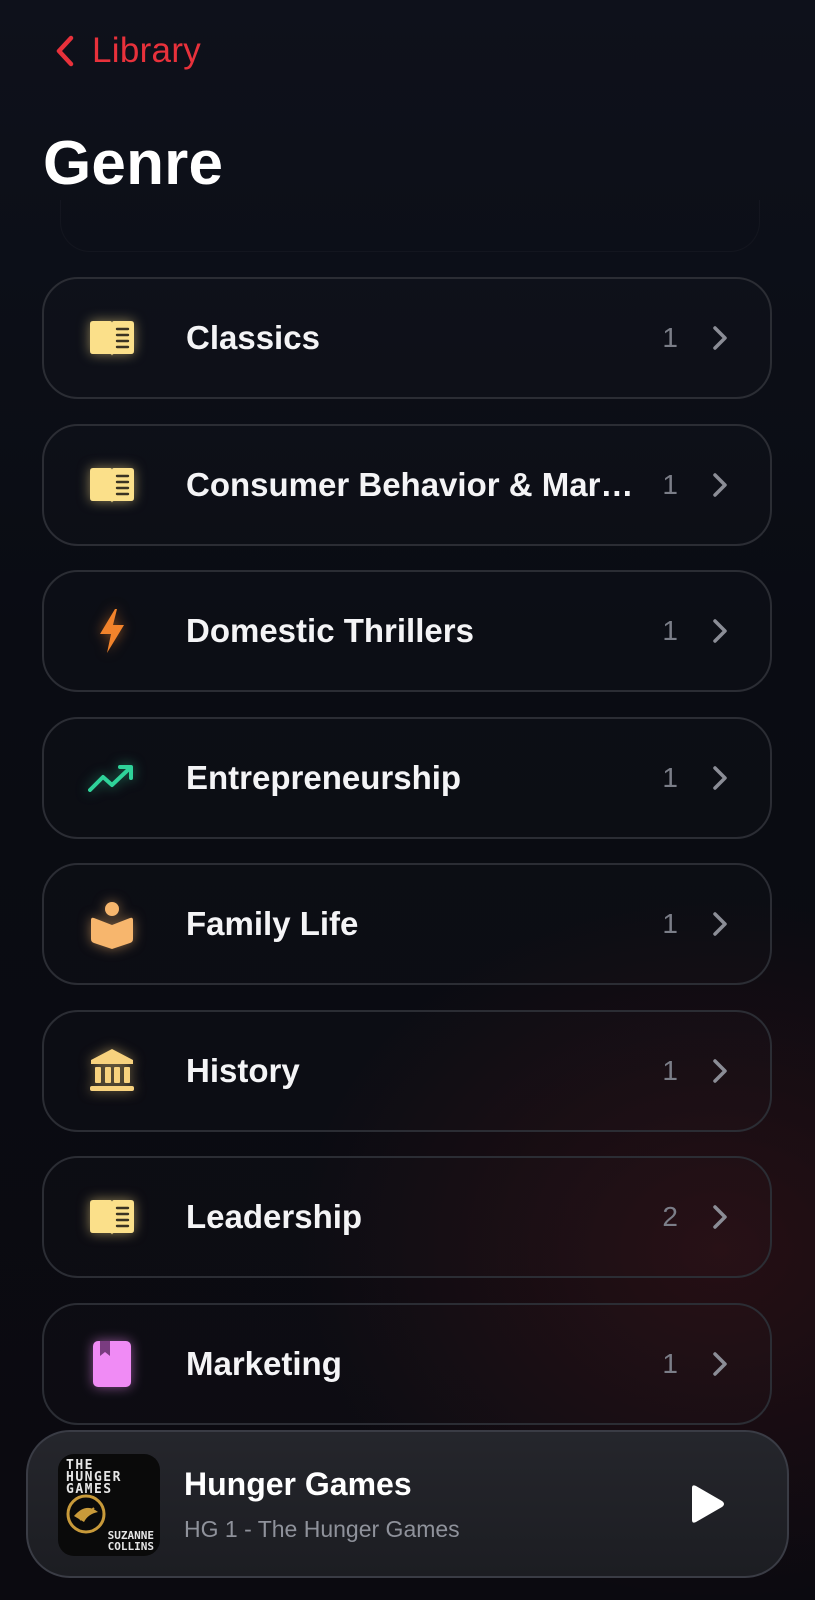  What do you see at coordinates (706, 1504) in the screenshot?
I see `play-icon` at bounding box center [706, 1504].